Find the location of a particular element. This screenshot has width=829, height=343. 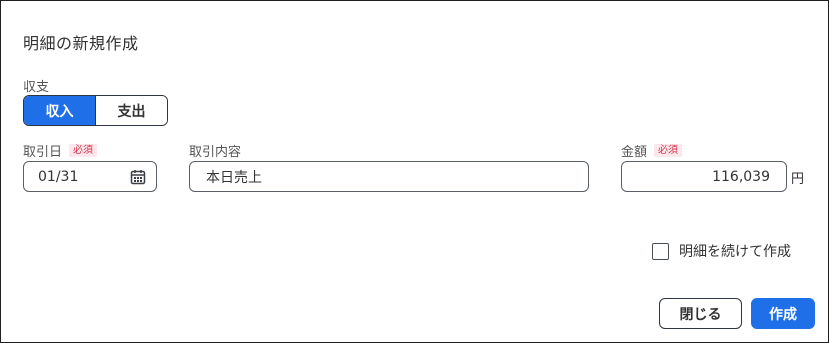

date-label: 取引日 必須 is located at coordinates (60, 150).